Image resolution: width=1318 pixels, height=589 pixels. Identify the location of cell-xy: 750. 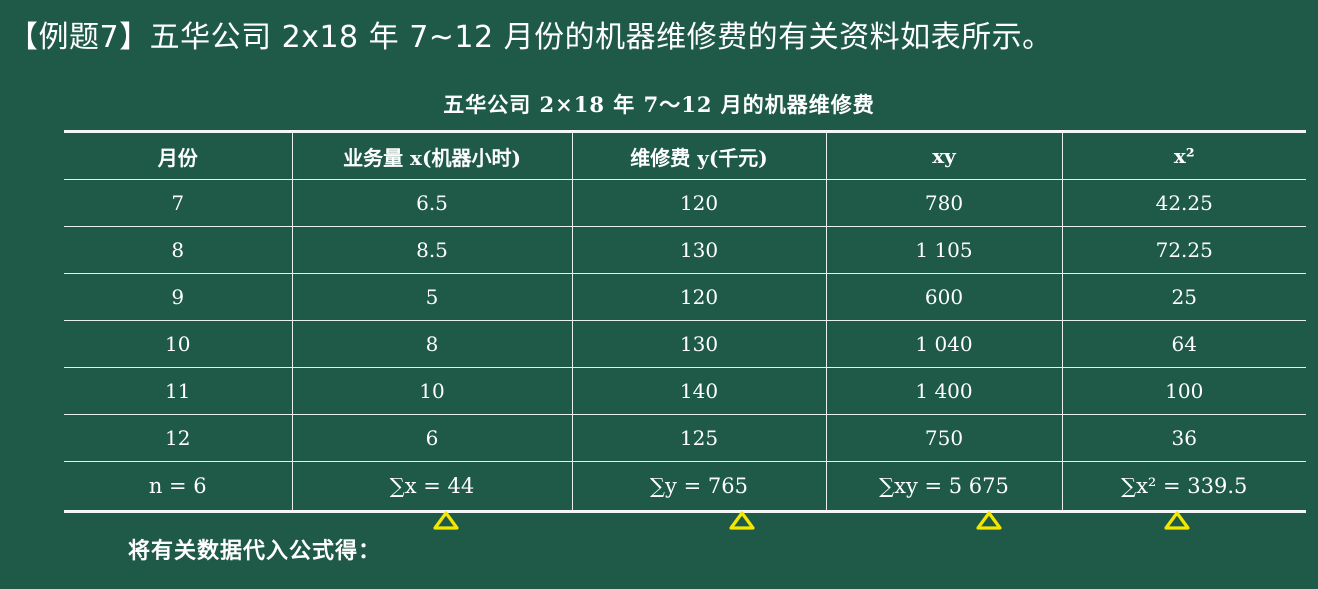
(944, 438).